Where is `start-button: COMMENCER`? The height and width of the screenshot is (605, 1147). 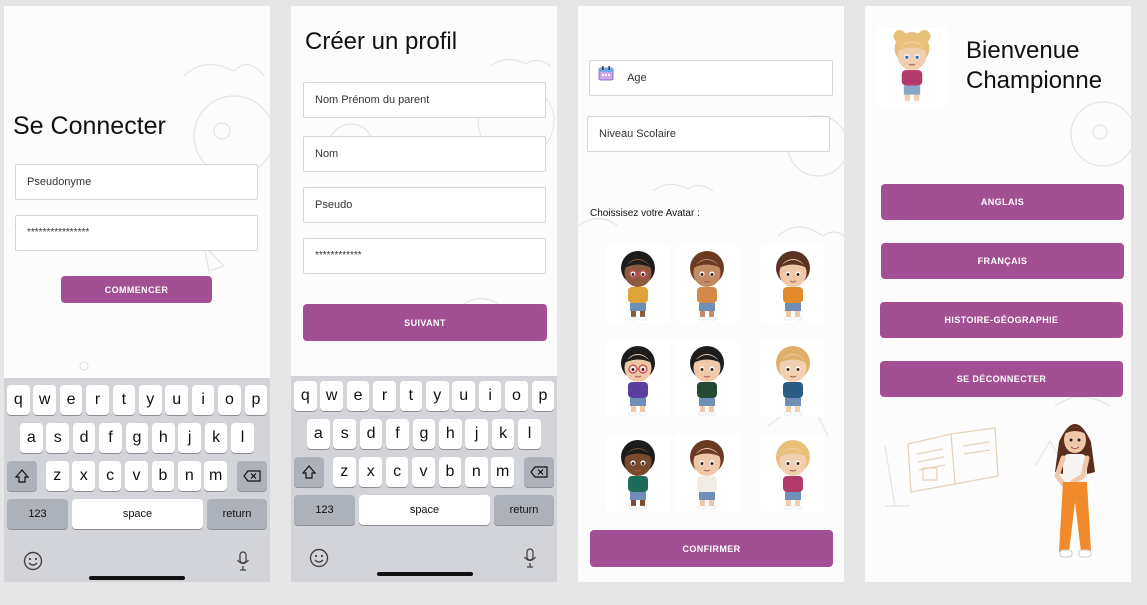 start-button: COMMENCER is located at coordinates (136, 289).